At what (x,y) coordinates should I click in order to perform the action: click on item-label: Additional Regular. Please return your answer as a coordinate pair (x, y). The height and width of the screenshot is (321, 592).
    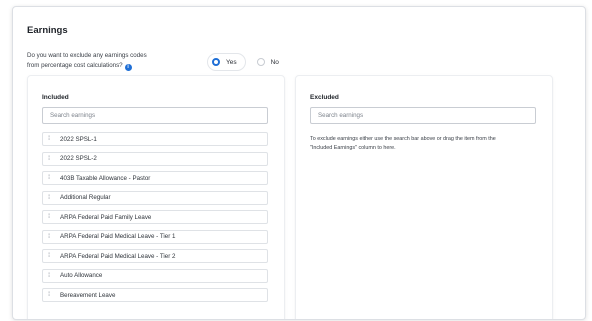
    Looking at the image, I should click on (85, 197).